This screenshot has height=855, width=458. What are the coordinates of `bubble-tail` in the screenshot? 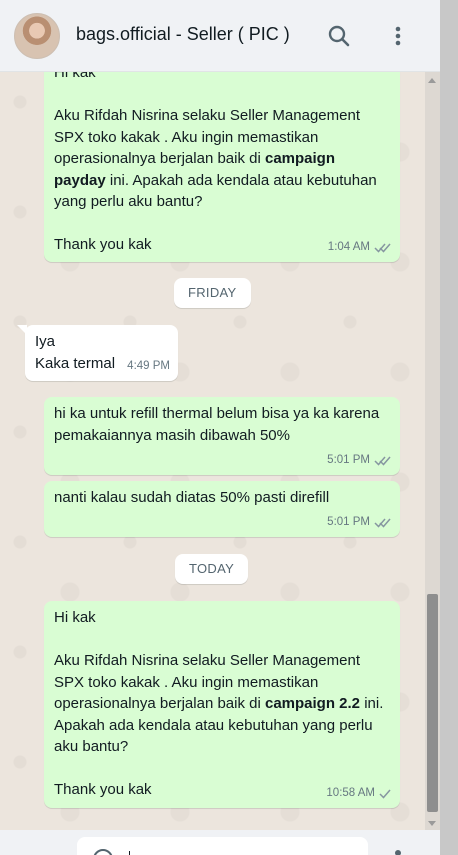 It's located at (22, 330).